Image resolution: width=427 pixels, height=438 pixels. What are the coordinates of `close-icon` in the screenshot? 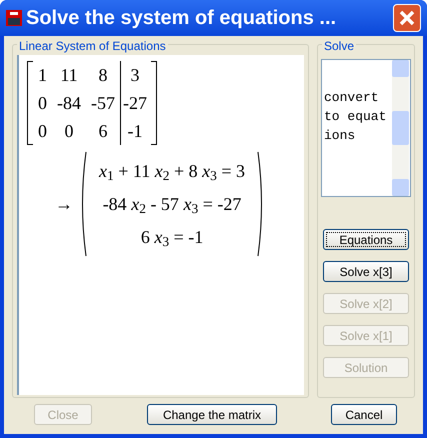 It's located at (407, 18).